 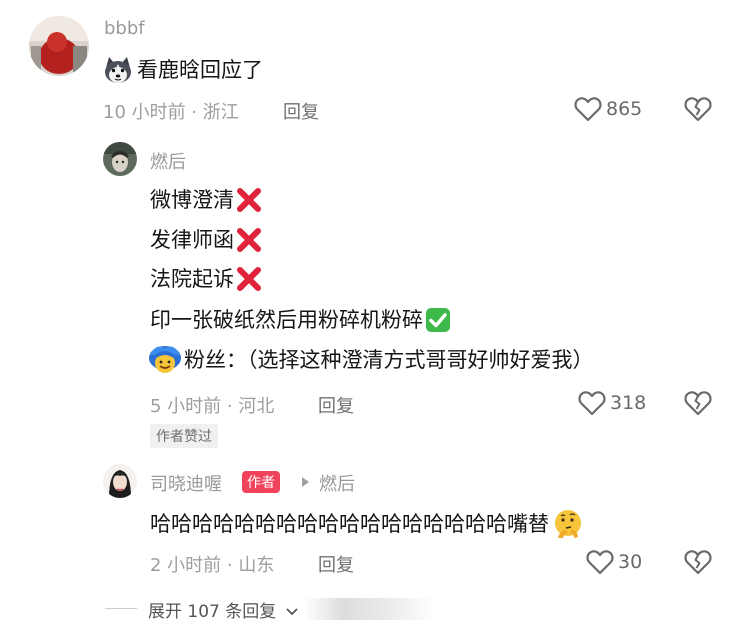 I want to click on expand-divider, so click(x=121, y=608).